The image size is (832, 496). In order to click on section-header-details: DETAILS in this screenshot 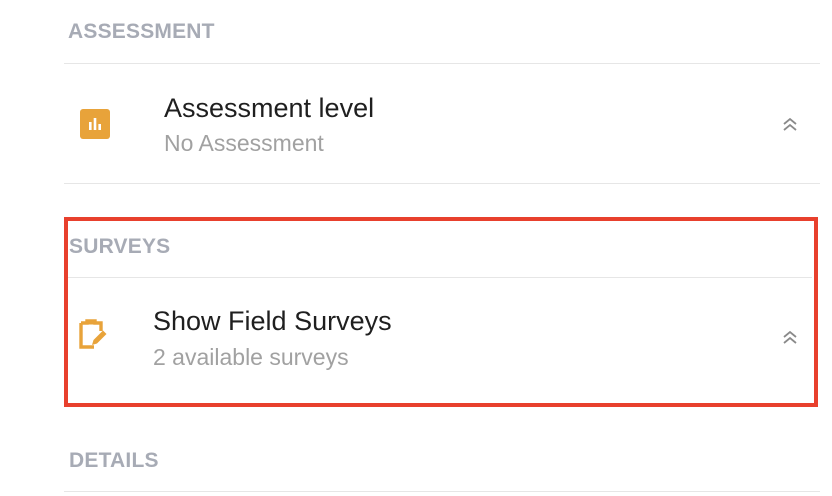, I will do `click(114, 460)`.